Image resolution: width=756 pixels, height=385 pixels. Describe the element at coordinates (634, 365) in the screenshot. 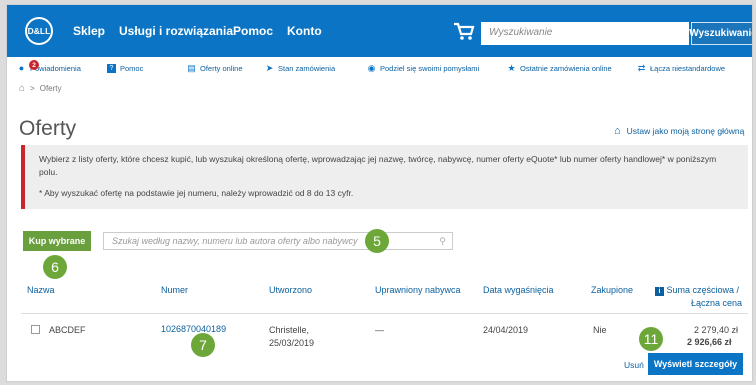

I see `remove-link: Usuń` at that location.